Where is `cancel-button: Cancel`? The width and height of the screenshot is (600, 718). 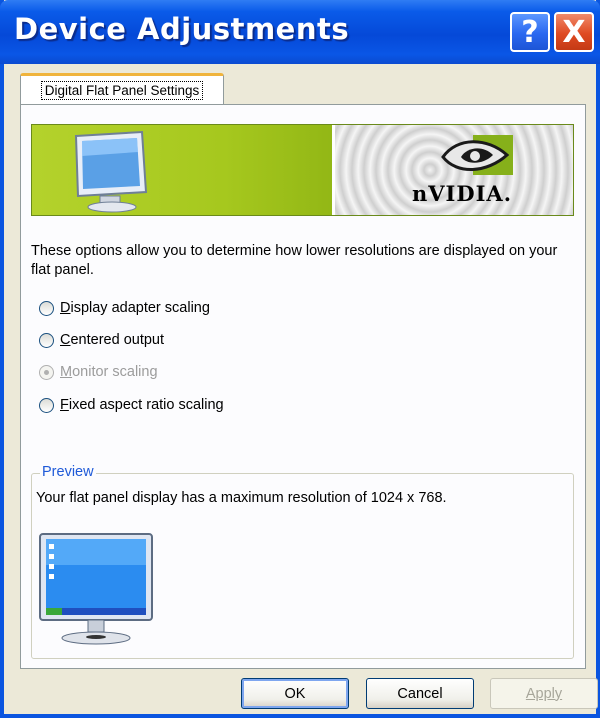 cancel-button: Cancel is located at coordinates (420, 693).